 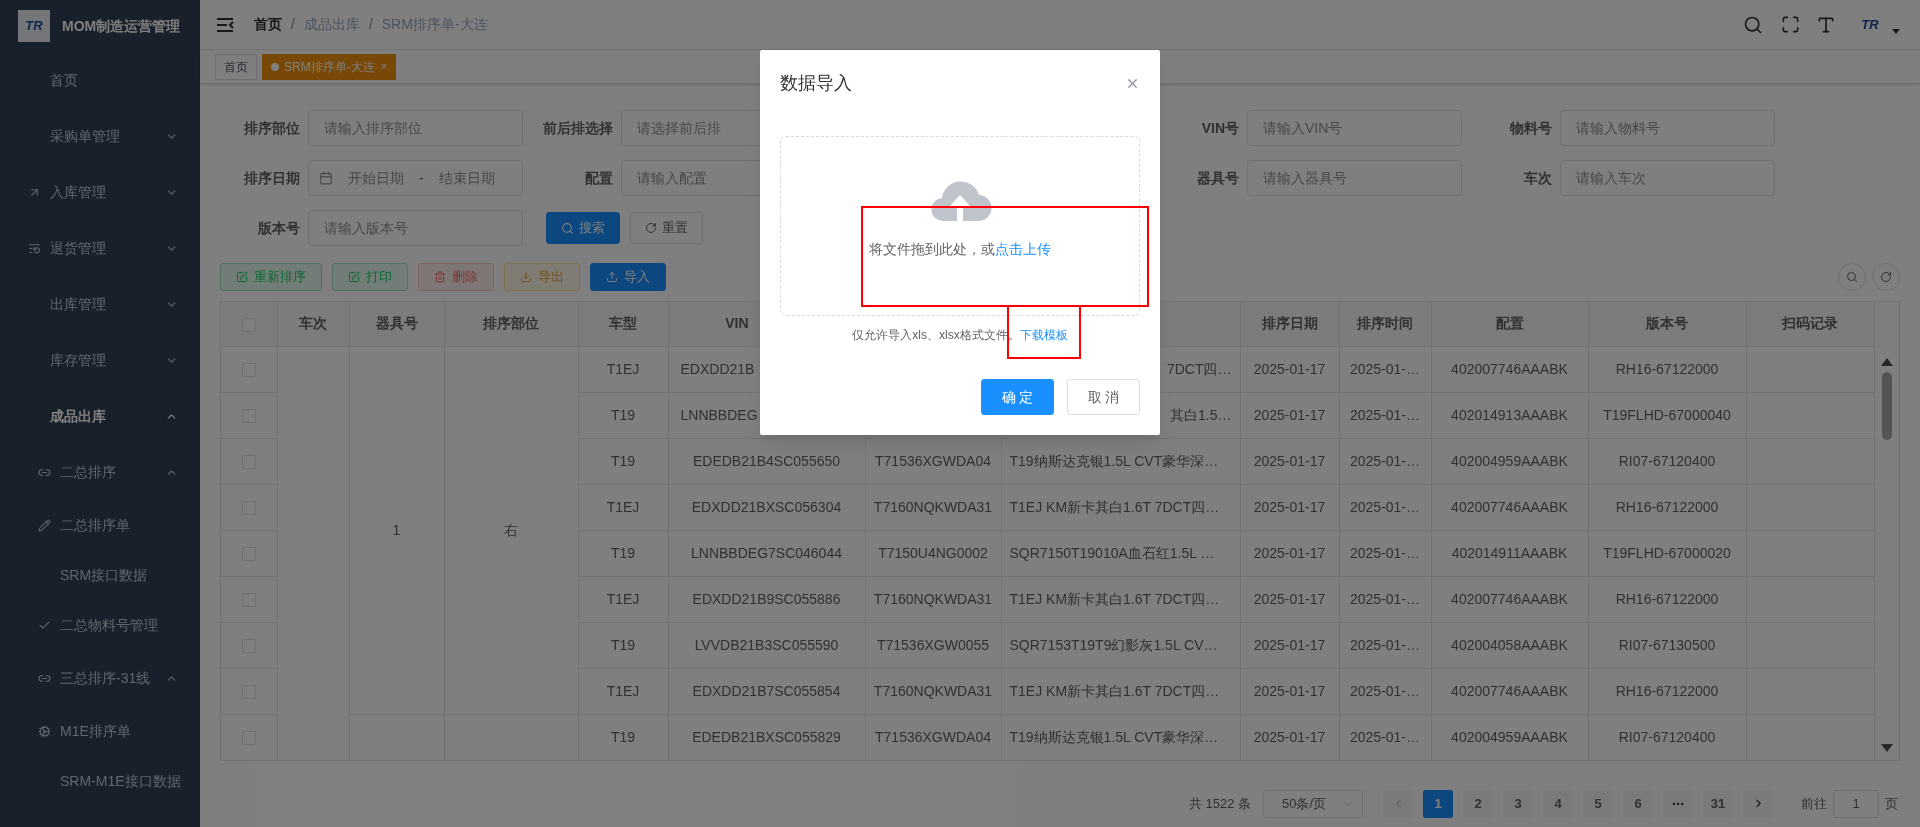 What do you see at coordinates (1438, 803) in the screenshot?
I see `page-button: 1` at bounding box center [1438, 803].